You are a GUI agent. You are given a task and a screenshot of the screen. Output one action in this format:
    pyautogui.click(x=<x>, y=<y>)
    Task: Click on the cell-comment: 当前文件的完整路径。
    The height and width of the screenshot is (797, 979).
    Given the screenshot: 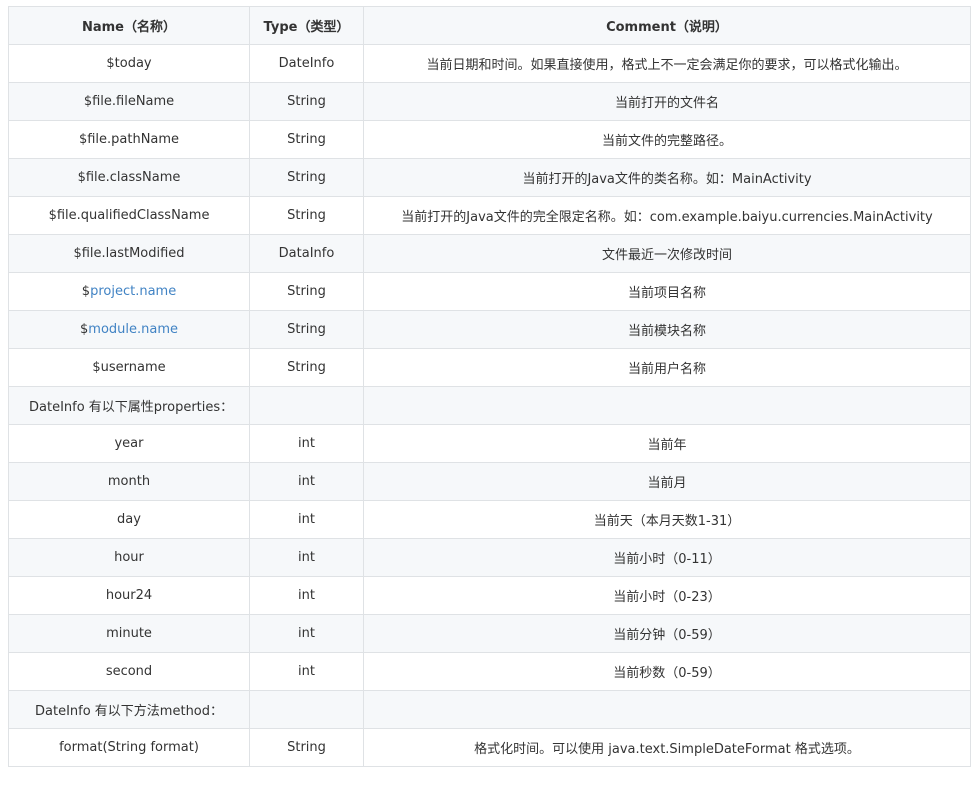 What is the action you would take?
    pyautogui.click(x=667, y=139)
    